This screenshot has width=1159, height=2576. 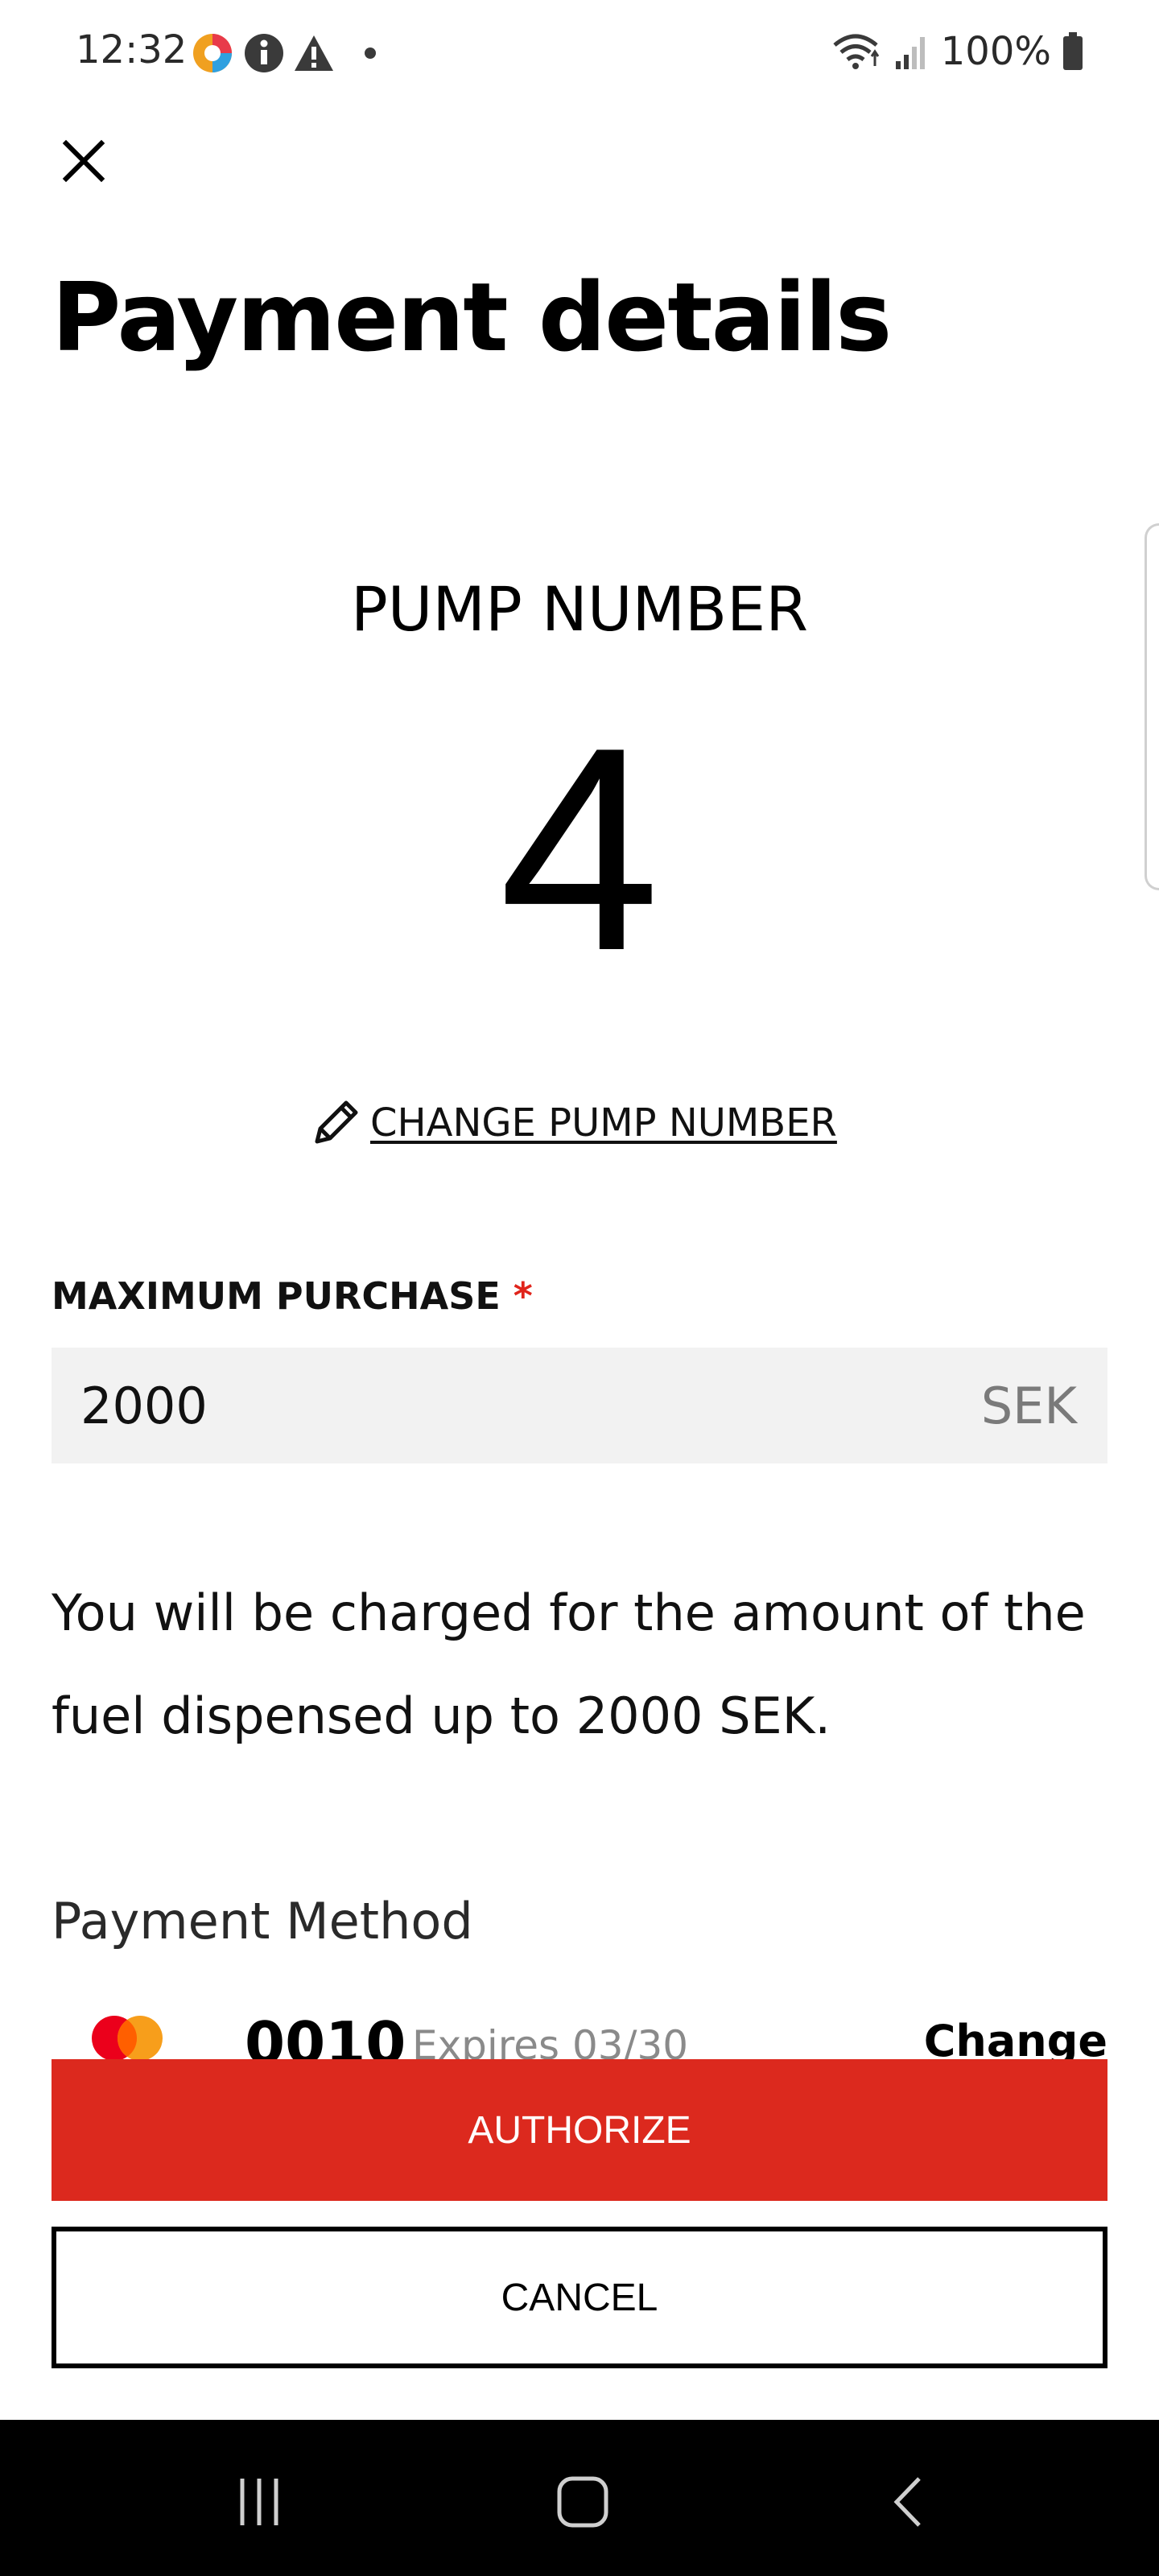 I want to click on cancel-button: CANCEL, so click(x=579, y=2297).